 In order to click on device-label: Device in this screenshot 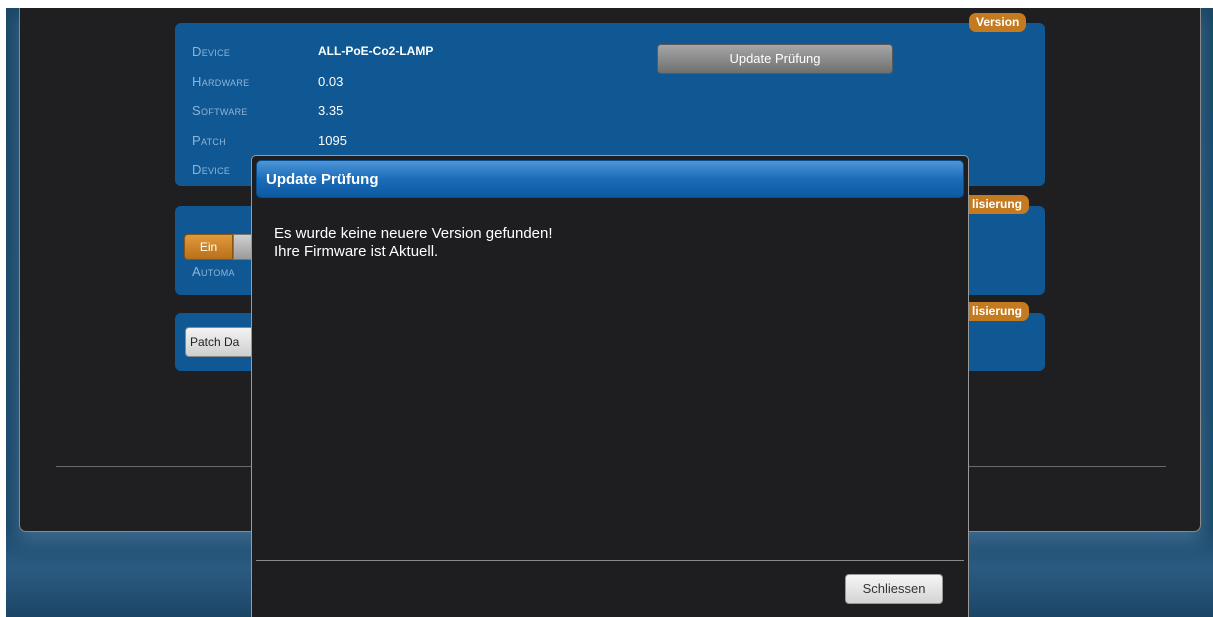, I will do `click(211, 51)`.